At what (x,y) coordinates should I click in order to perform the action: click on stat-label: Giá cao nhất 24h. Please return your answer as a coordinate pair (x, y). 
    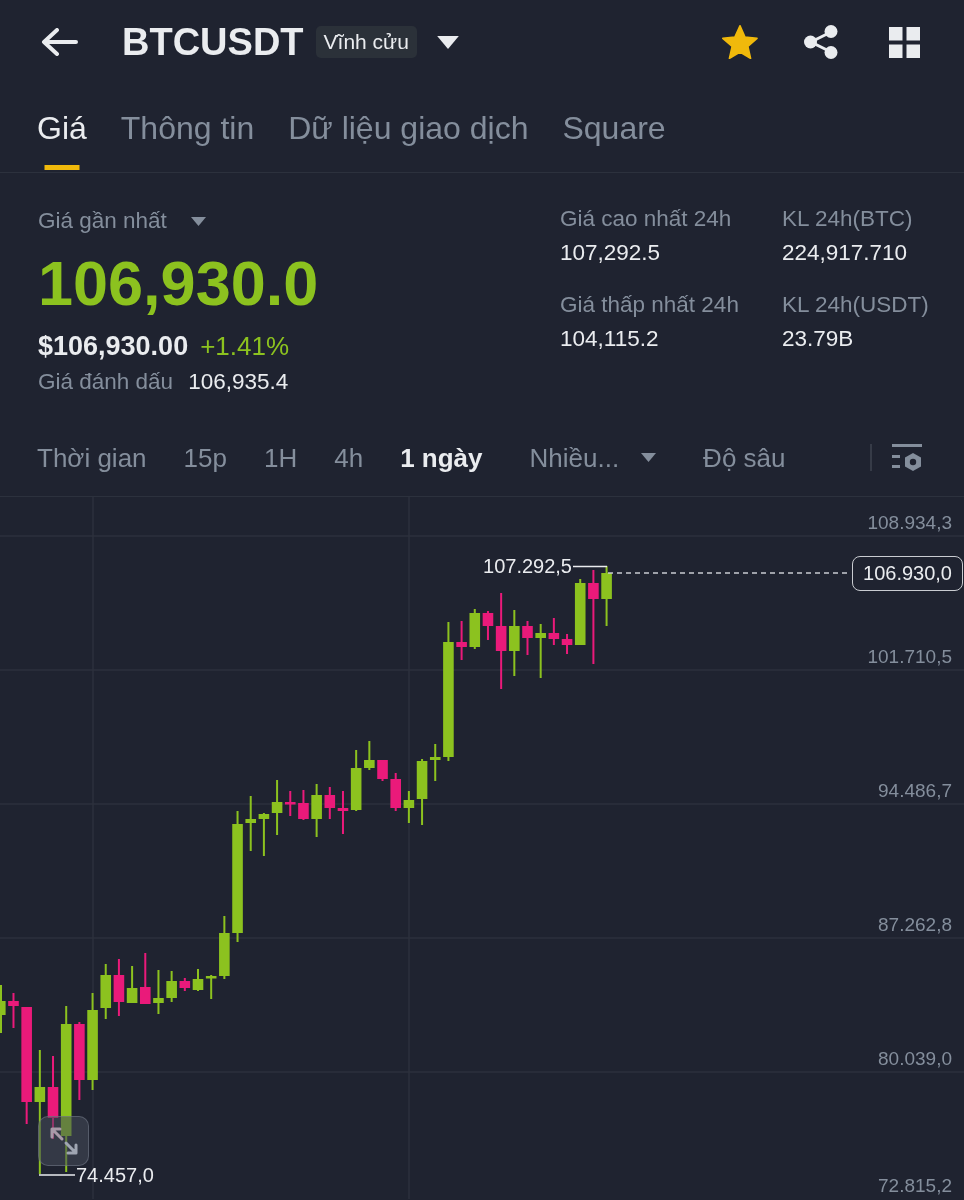
    Looking at the image, I should click on (646, 219).